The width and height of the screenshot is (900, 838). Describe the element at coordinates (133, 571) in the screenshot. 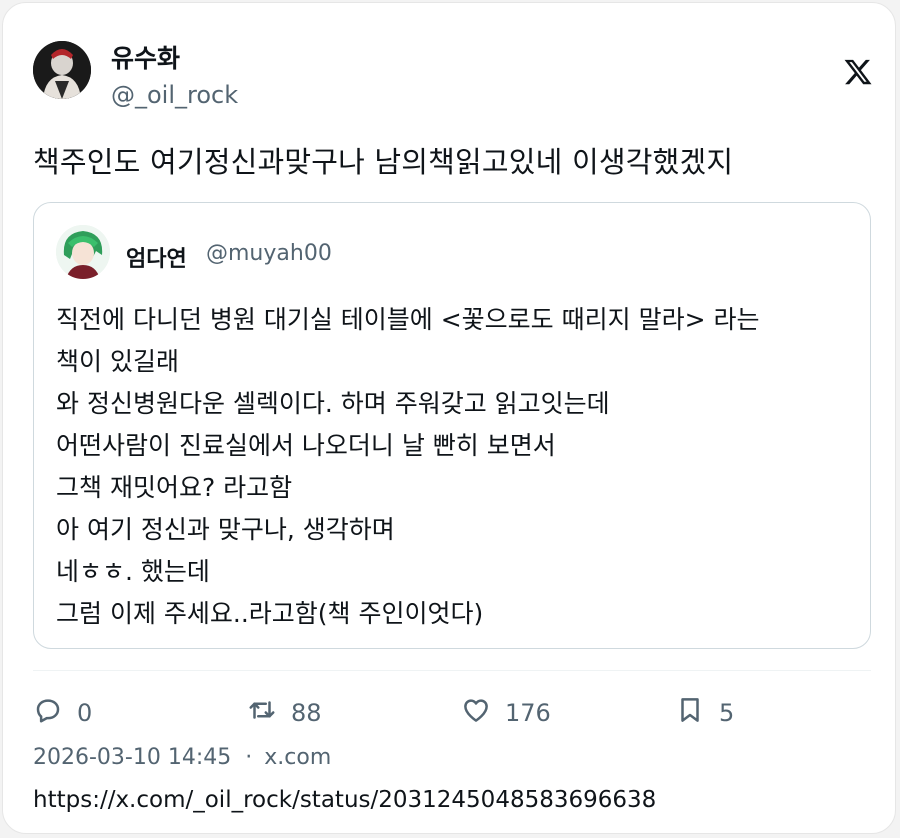

I see `quoted-text-line: 네ㅎㅎ. 했는데` at that location.